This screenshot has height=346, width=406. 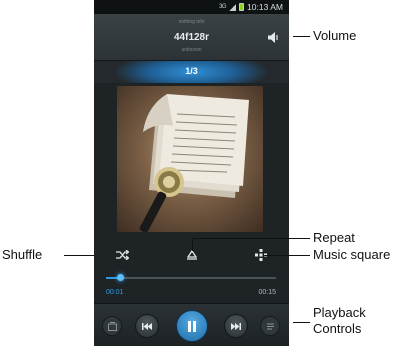 I want to click on library-button, so click(x=112, y=326).